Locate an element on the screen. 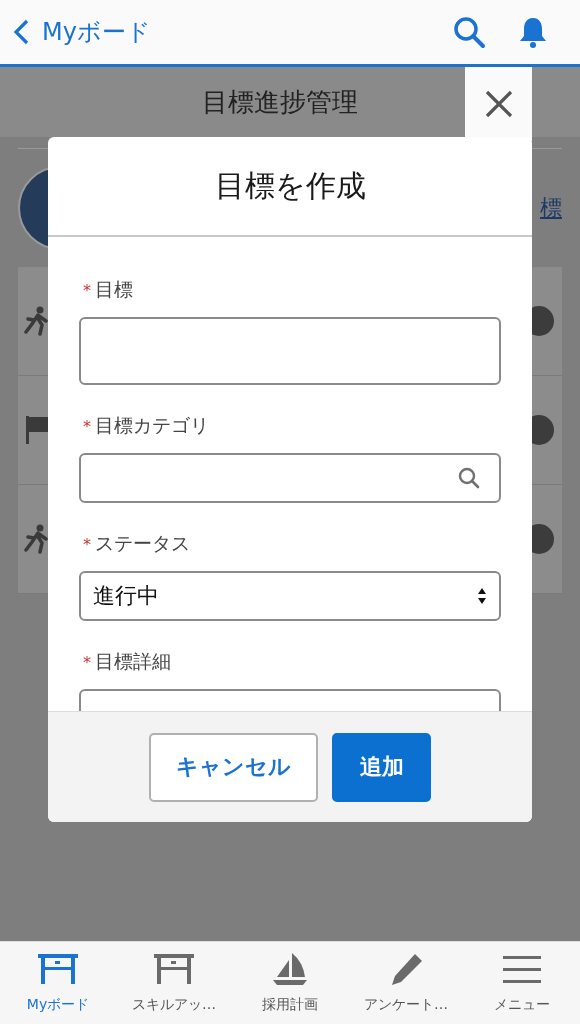  field-label: 目標 is located at coordinates (114, 289).